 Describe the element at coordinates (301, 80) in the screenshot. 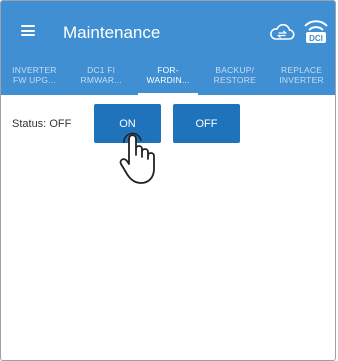

I see `tab-label-line2: INVERTER` at that location.